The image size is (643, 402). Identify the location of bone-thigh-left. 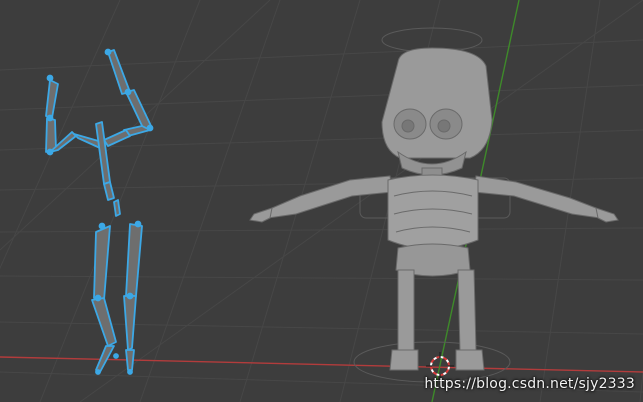
(102, 263).